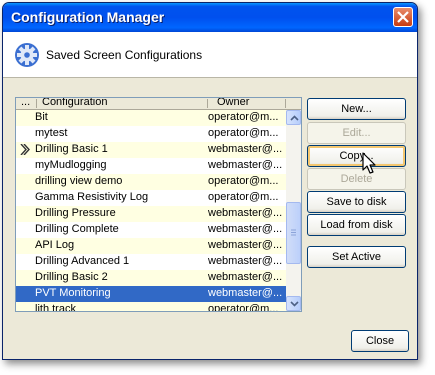  Describe the element at coordinates (356, 179) in the screenshot. I see `delete-button: Delete` at that location.